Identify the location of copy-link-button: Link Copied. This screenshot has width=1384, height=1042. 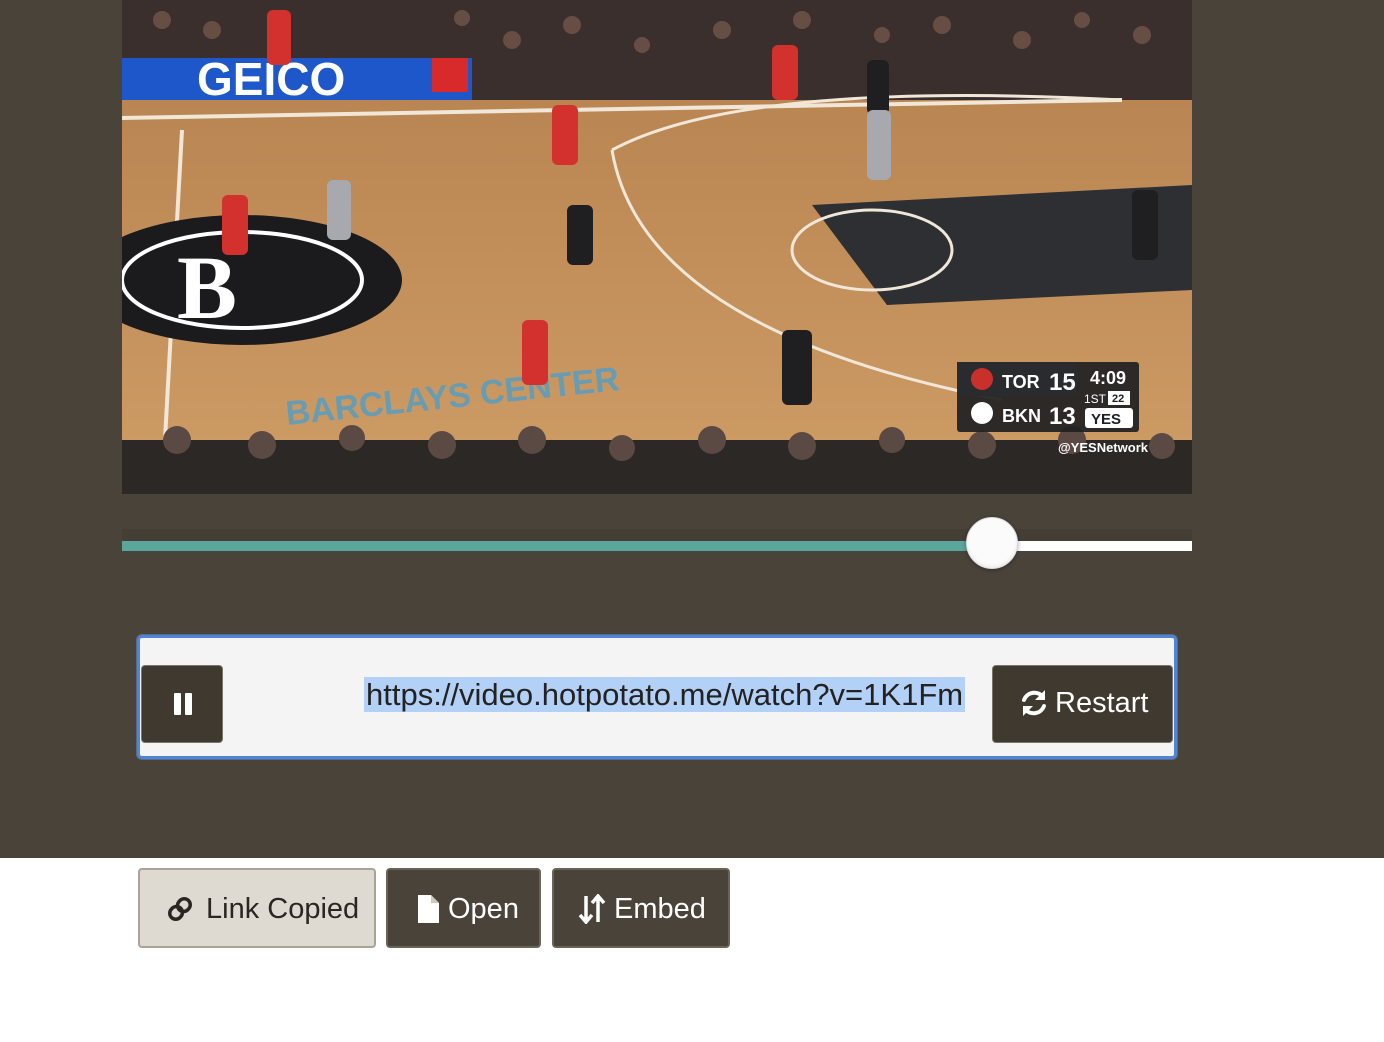
(257, 908).